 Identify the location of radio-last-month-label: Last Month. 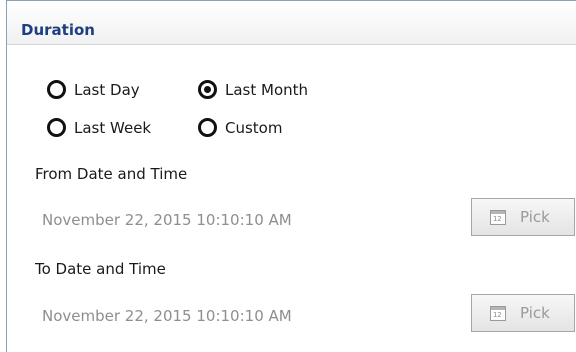
(267, 89).